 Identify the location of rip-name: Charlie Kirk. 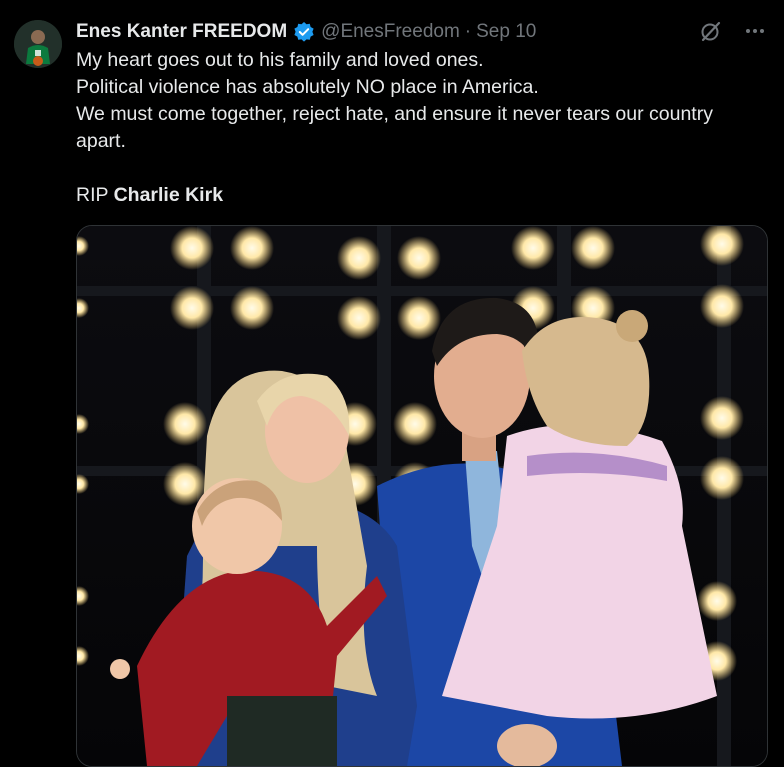
(168, 195).